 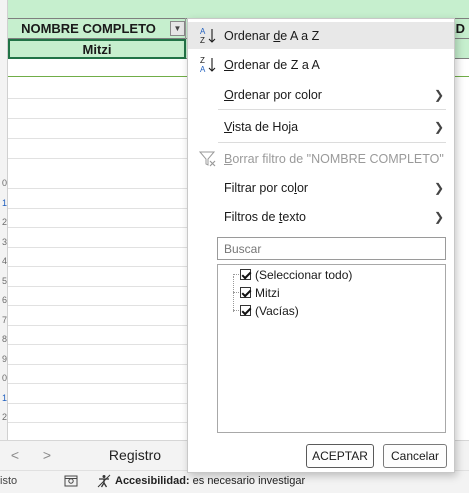 I want to click on menu-item-label: Ordenar de Z a A, so click(x=272, y=64).